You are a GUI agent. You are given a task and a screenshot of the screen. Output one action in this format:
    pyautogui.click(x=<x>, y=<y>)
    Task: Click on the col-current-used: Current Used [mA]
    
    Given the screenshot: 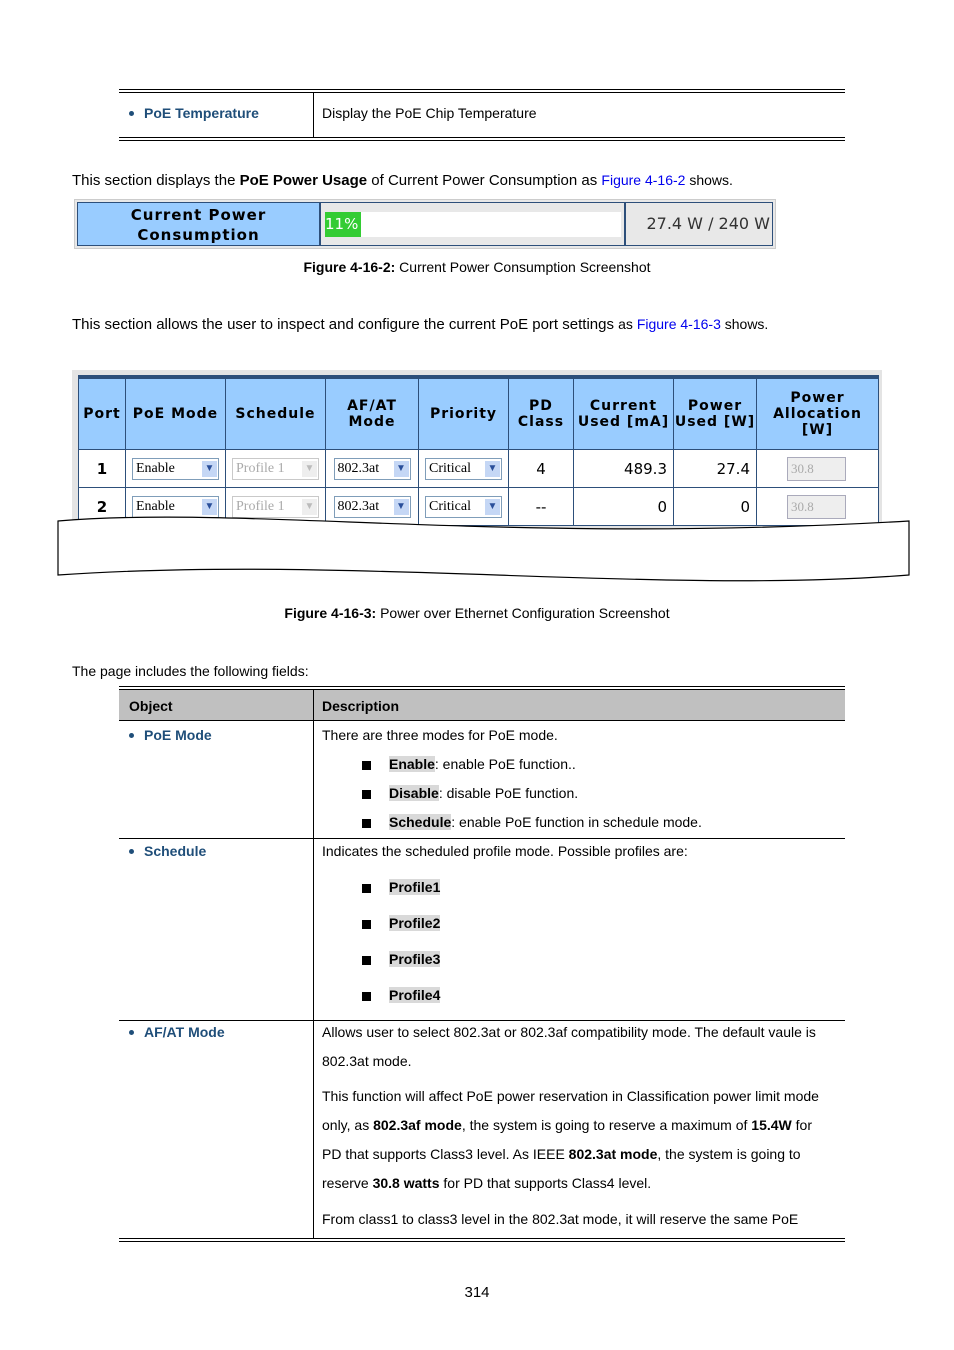 What is the action you would take?
    pyautogui.click(x=623, y=414)
    